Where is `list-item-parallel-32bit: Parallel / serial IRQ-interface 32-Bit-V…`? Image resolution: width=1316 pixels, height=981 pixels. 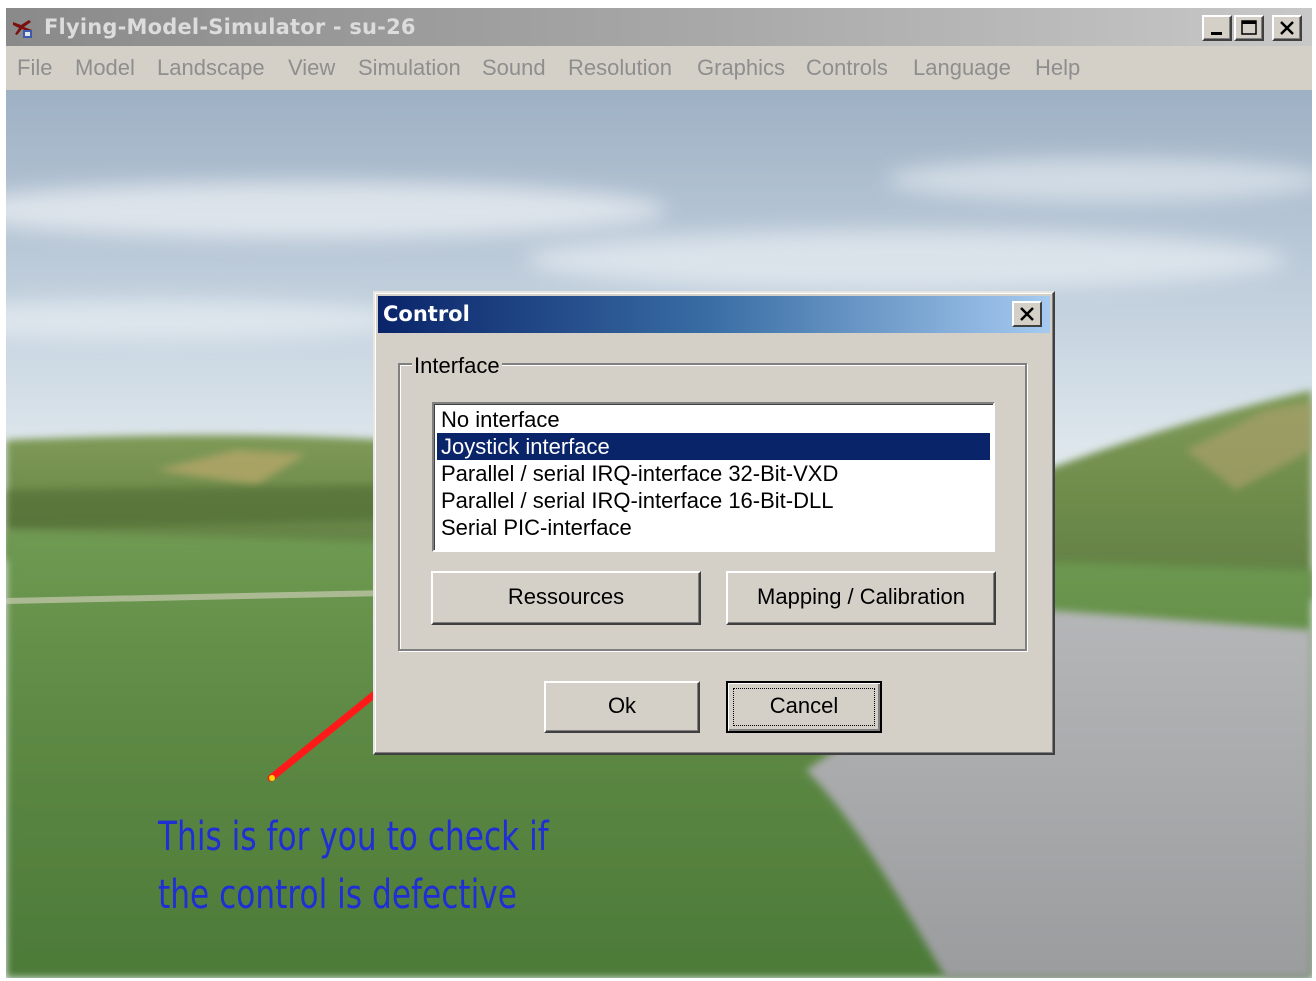
list-item-parallel-32bit: Parallel / serial IRQ-interface 32-Bit-V… is located at coordinates (713, 473).